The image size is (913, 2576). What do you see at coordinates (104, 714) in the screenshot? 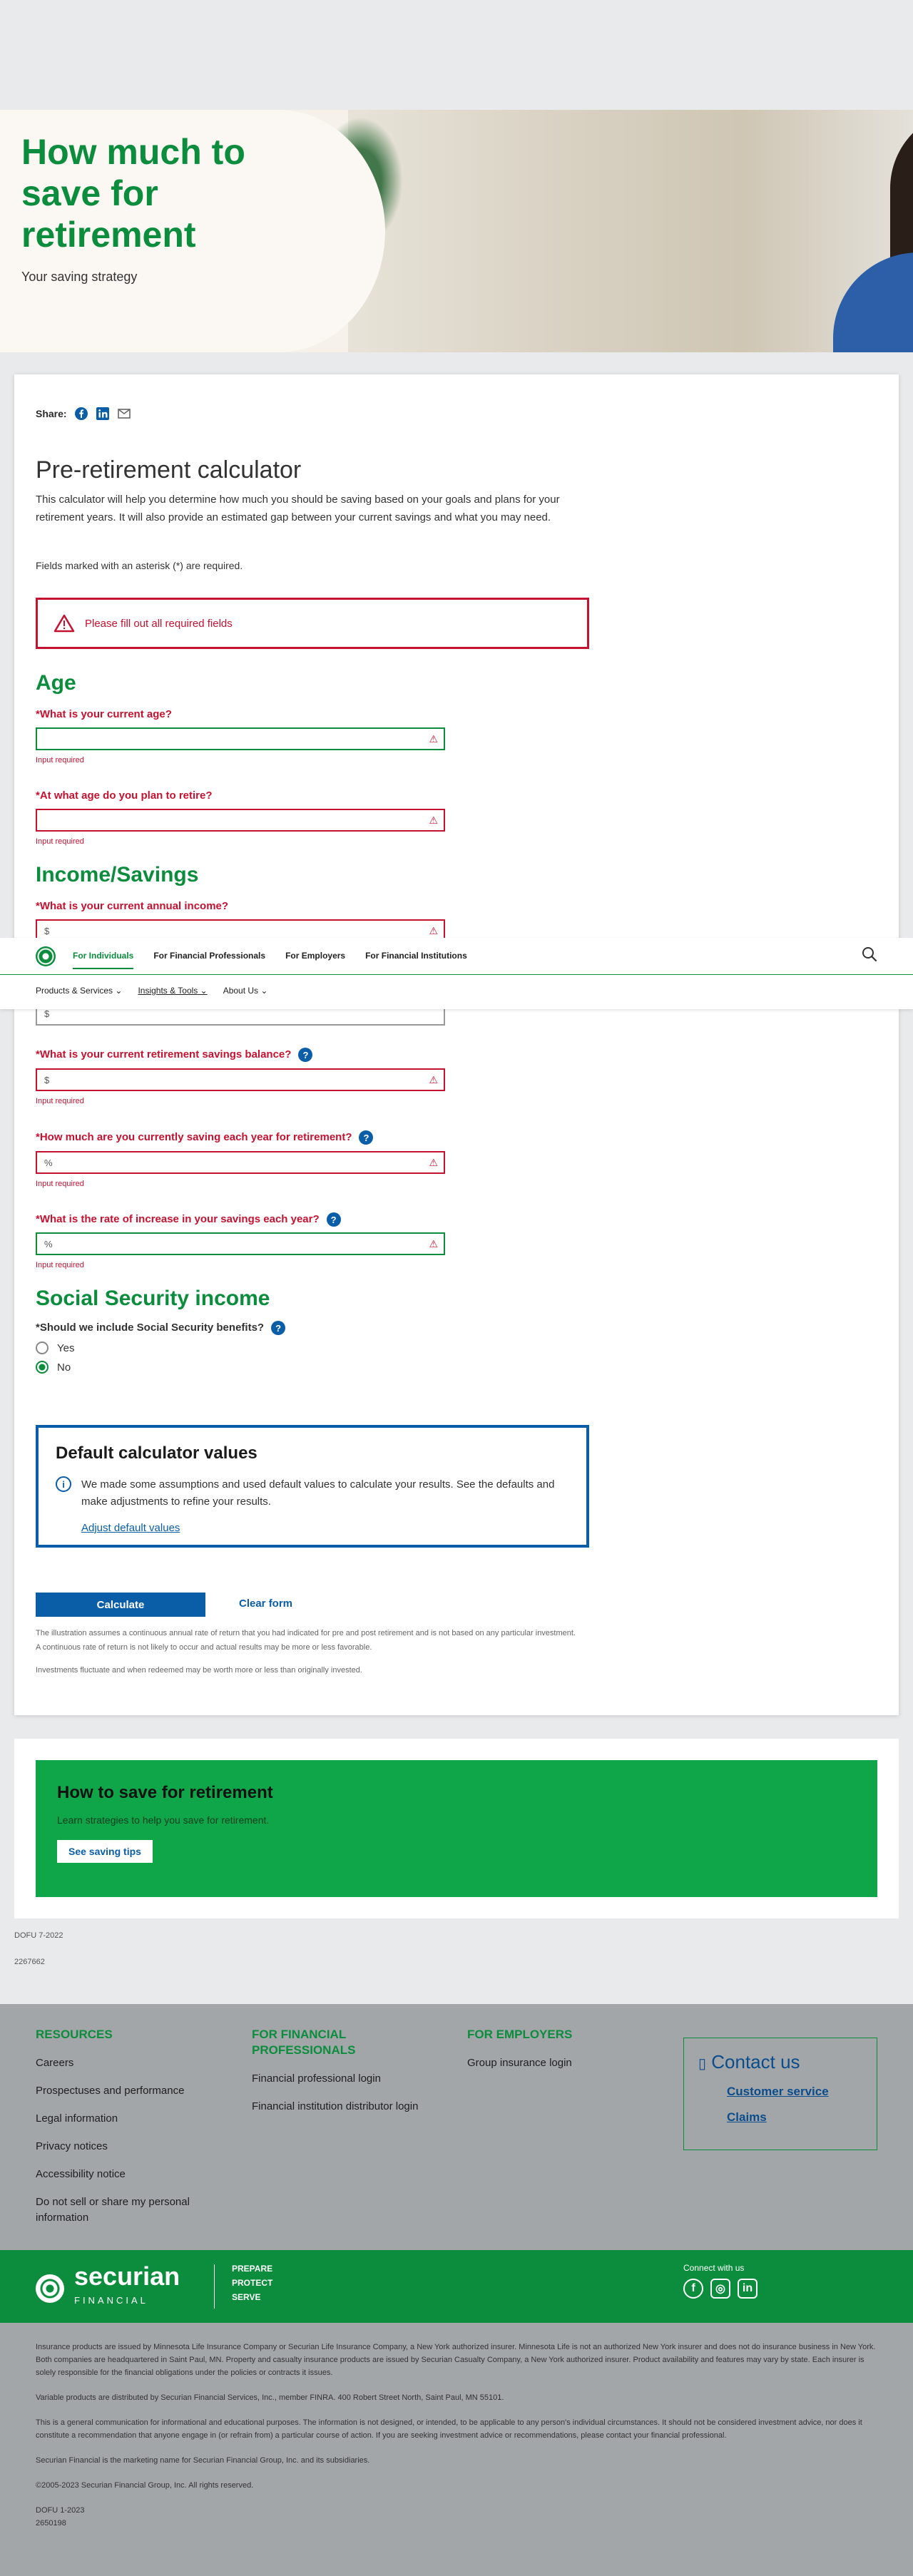
I see `current-age-label: *What is your current age?` at bounding box center [104, 714].